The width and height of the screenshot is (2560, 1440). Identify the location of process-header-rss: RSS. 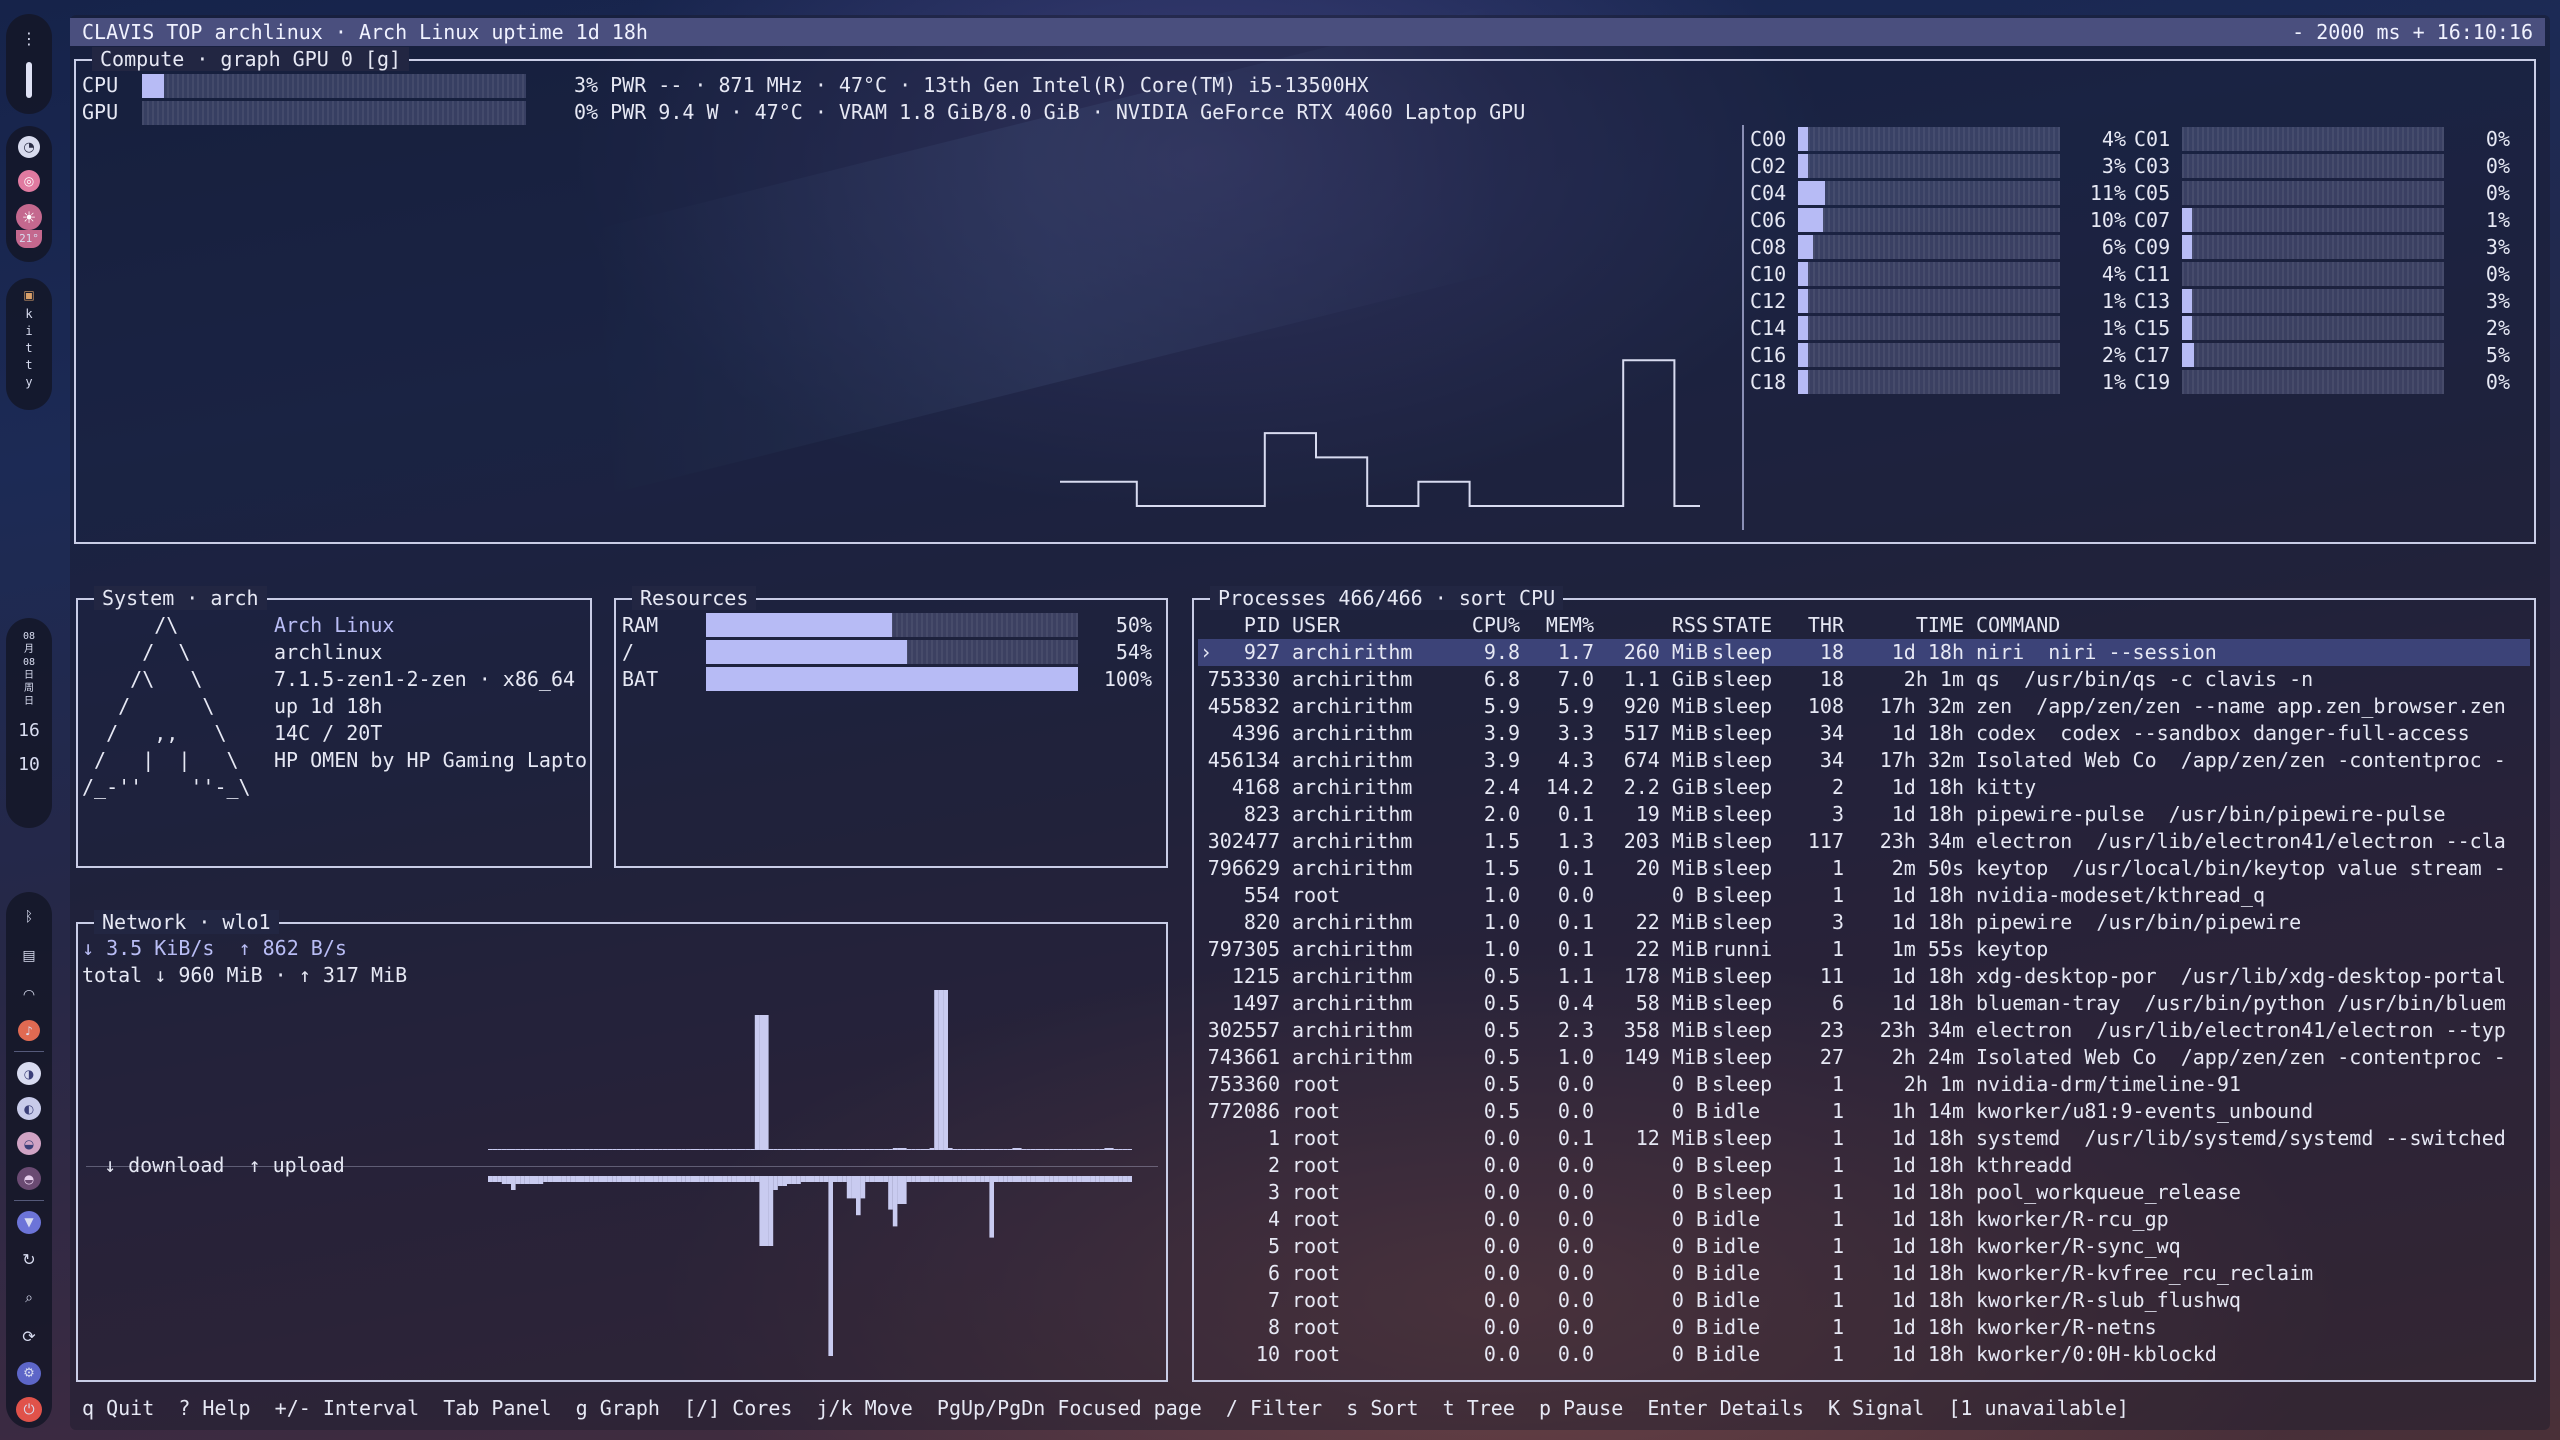
(1651, 625).